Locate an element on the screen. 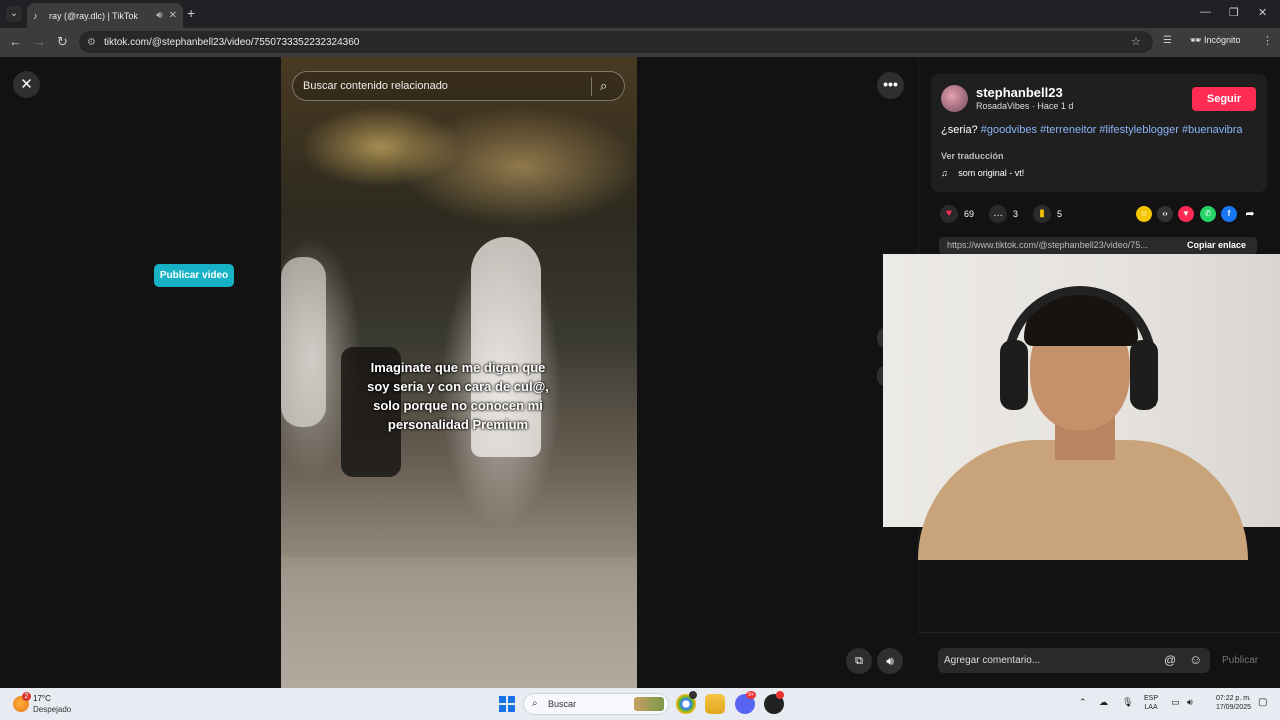 This screenshot has height=720, width=1280. music-info: ♫ som original - vt! is located at coordinates (982, 173).